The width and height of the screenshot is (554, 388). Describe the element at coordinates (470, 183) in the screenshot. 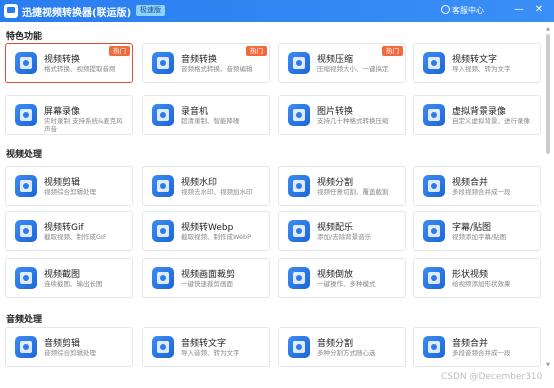

I see `card-title: 视频合并` at that location.